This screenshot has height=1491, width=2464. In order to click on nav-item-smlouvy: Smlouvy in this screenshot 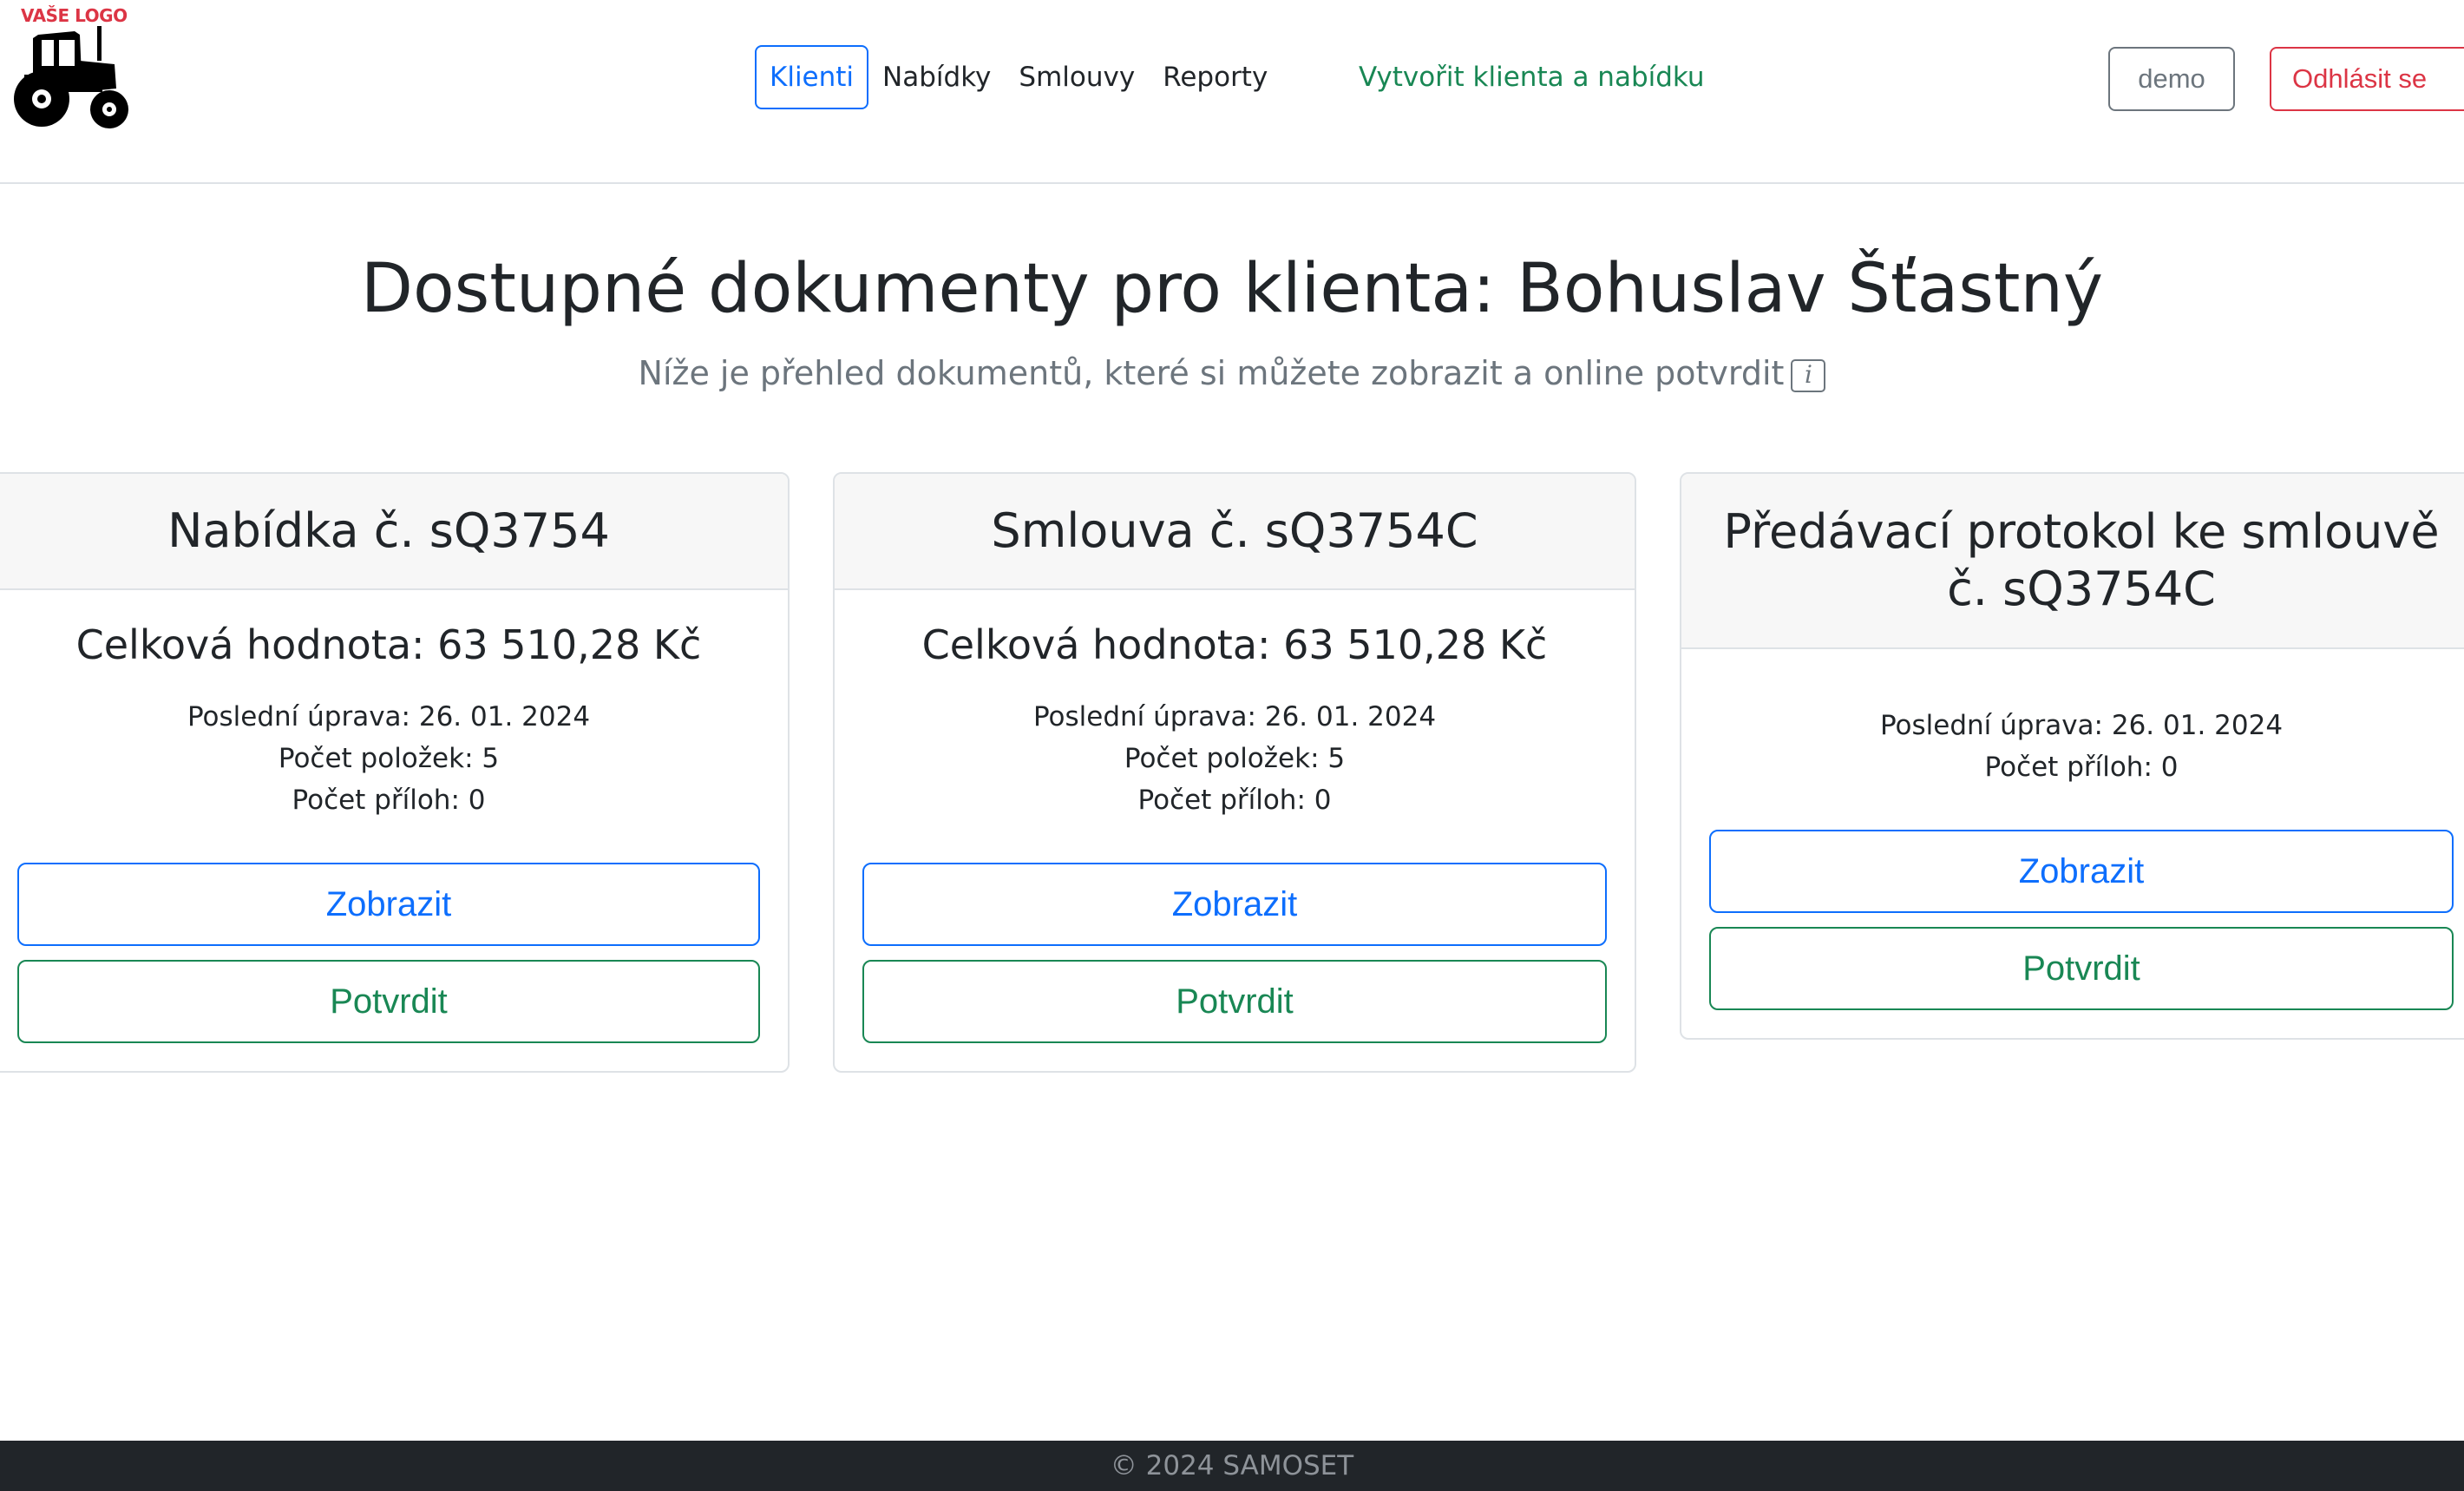, I will do `click(1077, 77)`.